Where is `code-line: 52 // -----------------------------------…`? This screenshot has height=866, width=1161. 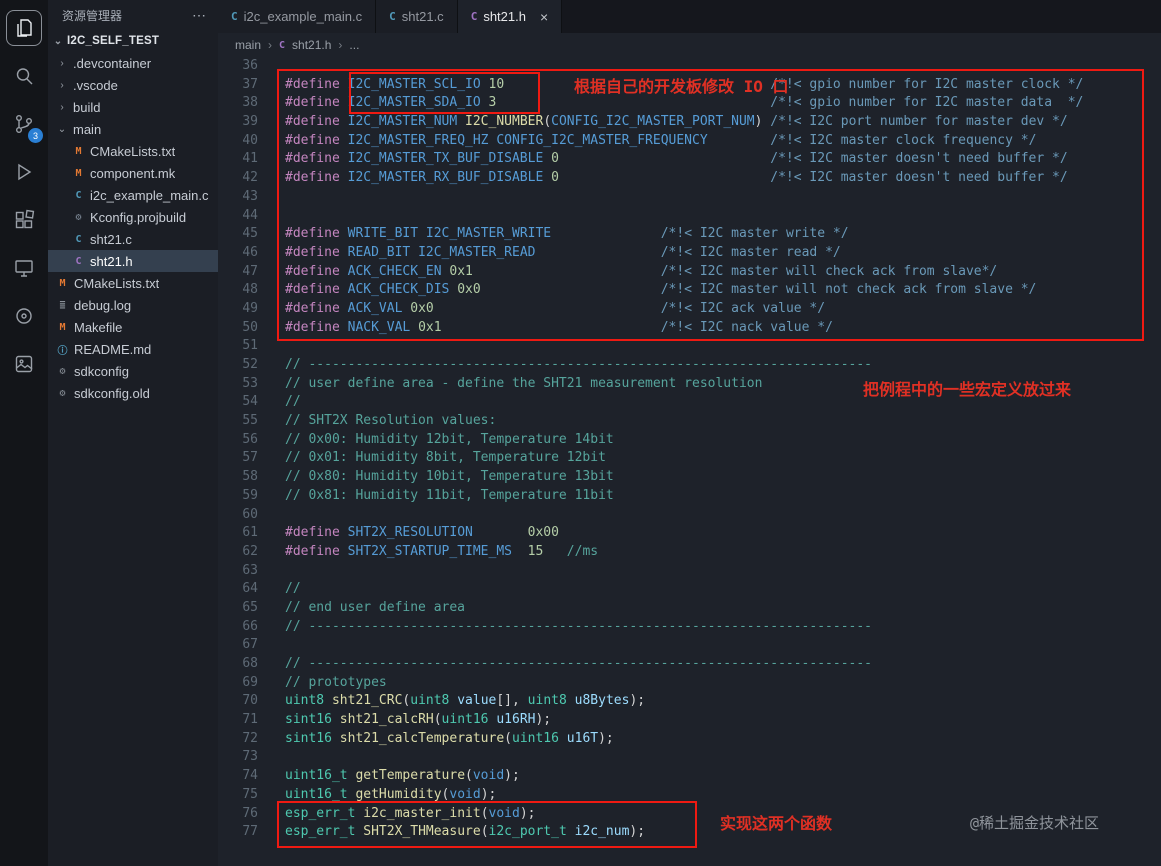 code-line: 52 // -----------------------------------… is located at coordinates (689, 365).